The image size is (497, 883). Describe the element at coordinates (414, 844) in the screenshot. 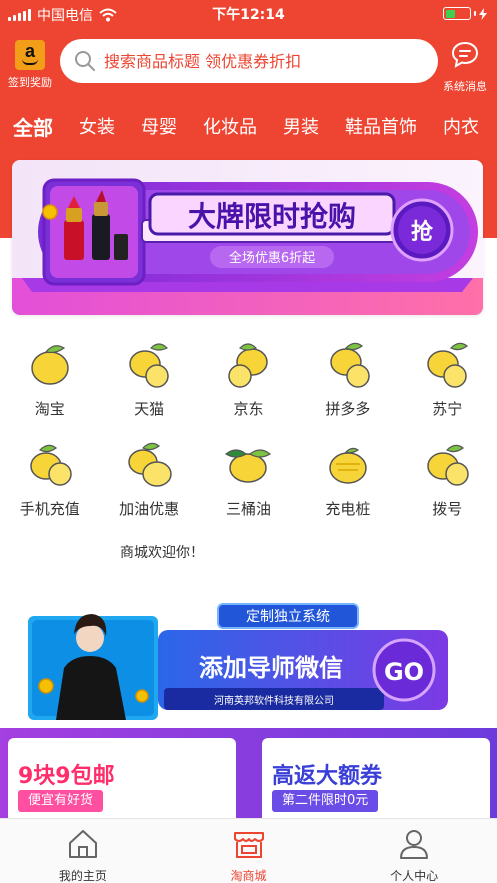

I see `user-icon` at that location.